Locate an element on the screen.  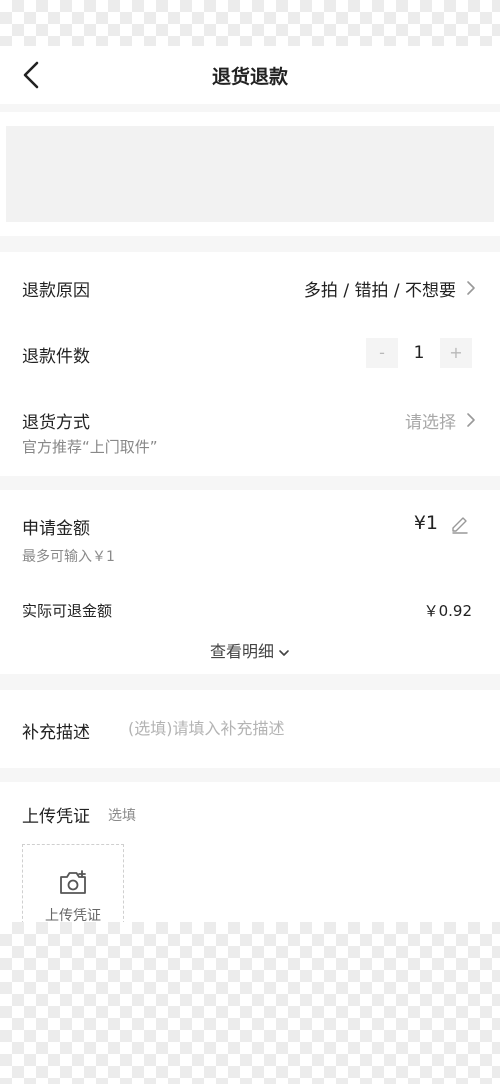
actual-refund-label: 实际可退金额 is located at coordinates (67, 611).